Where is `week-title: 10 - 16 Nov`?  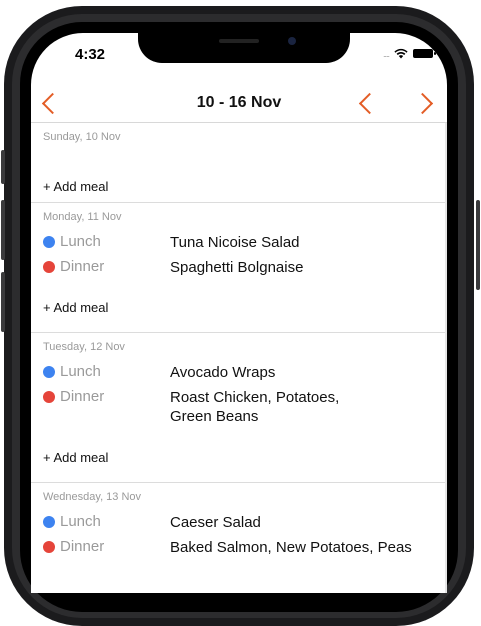 week-title: 10 - 16 Nov is located at coordinates (239, 102).